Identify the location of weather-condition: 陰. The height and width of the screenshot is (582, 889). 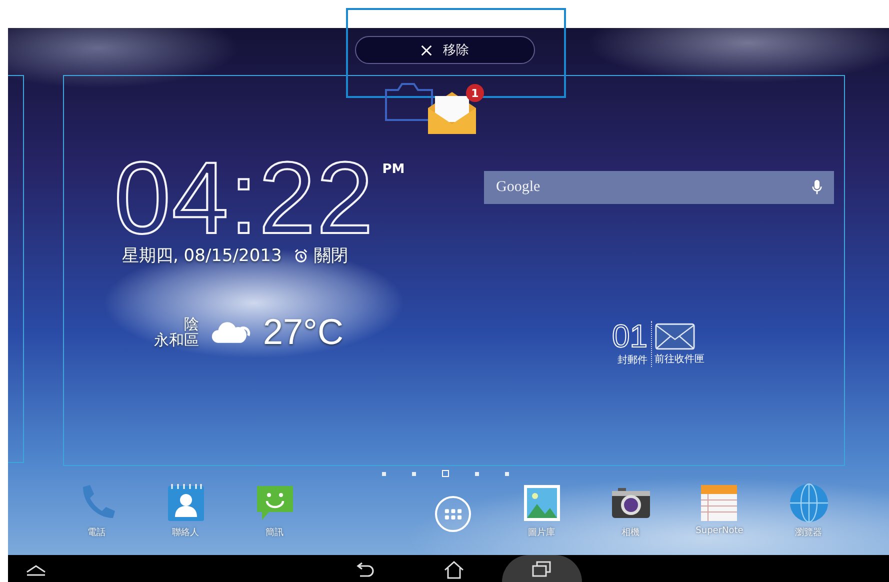
(191, 324).